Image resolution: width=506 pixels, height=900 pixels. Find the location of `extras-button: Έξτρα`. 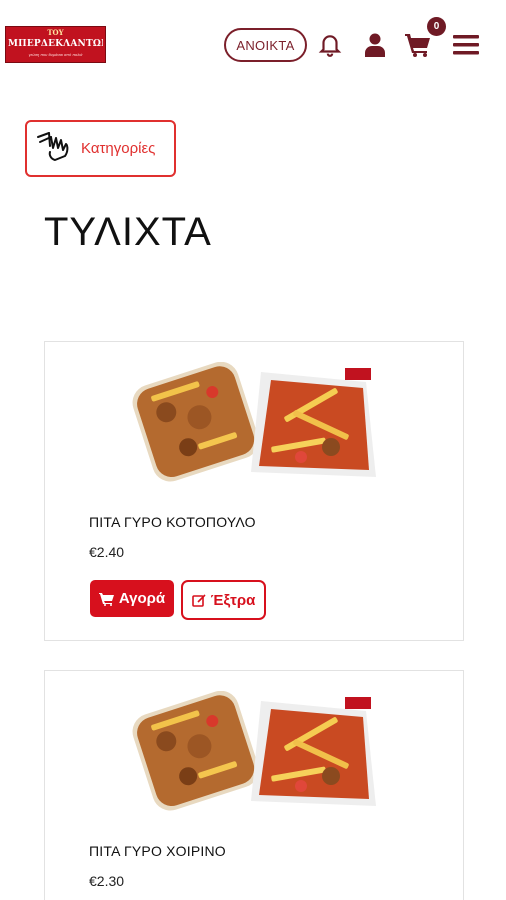

extras-button: Έξτρα is located at coordinates (223, 600).